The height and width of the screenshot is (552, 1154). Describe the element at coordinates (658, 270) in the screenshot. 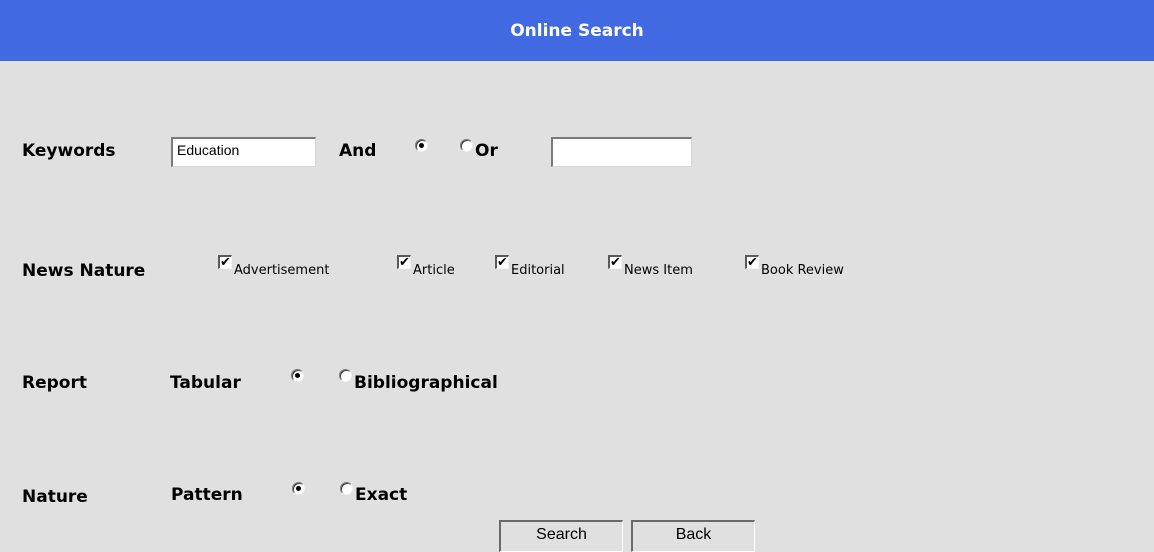

I see `news-item-label: News Item` at that location.